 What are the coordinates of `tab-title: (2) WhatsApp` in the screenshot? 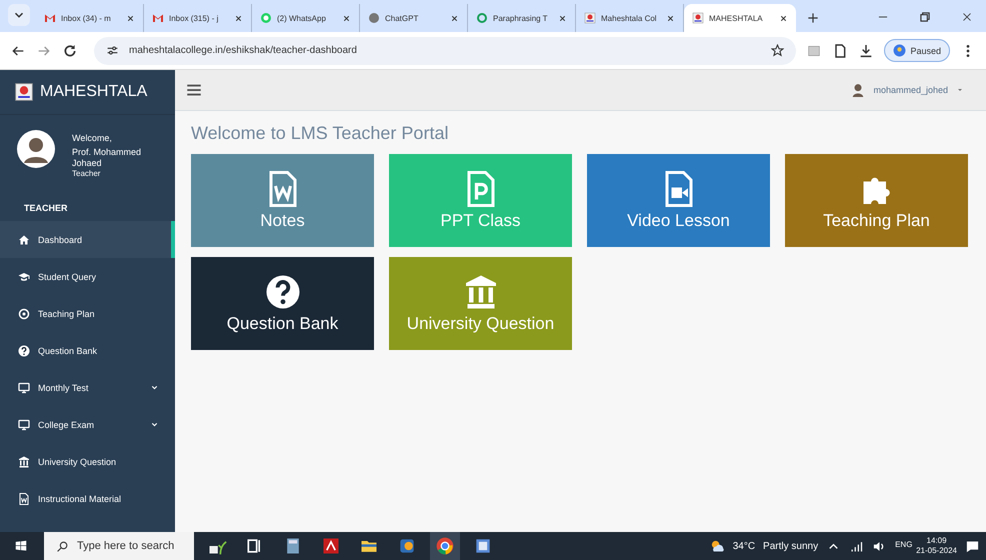 It's located at (302, 18).